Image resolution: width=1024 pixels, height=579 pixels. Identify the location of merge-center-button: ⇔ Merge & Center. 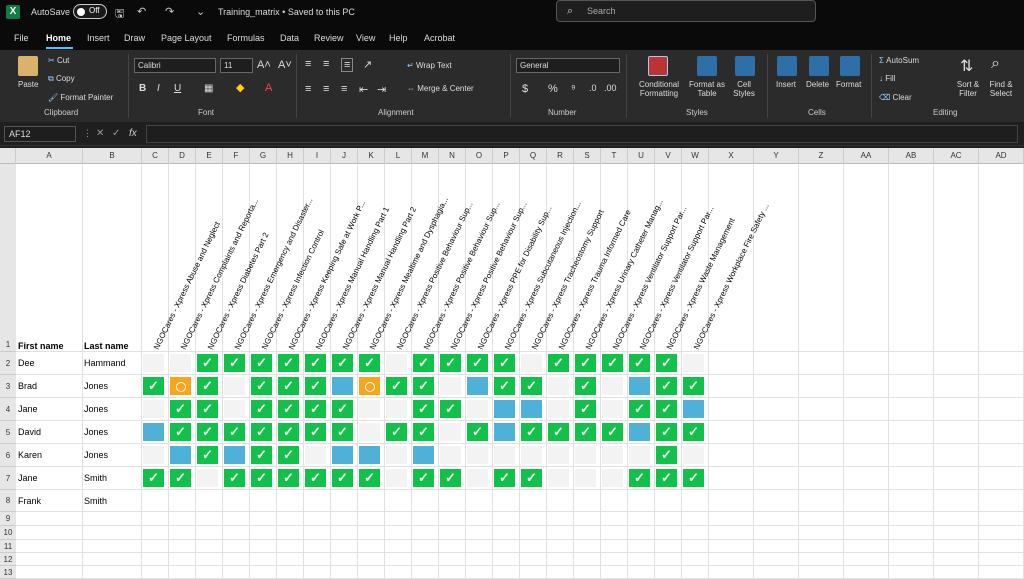
(440, 88).